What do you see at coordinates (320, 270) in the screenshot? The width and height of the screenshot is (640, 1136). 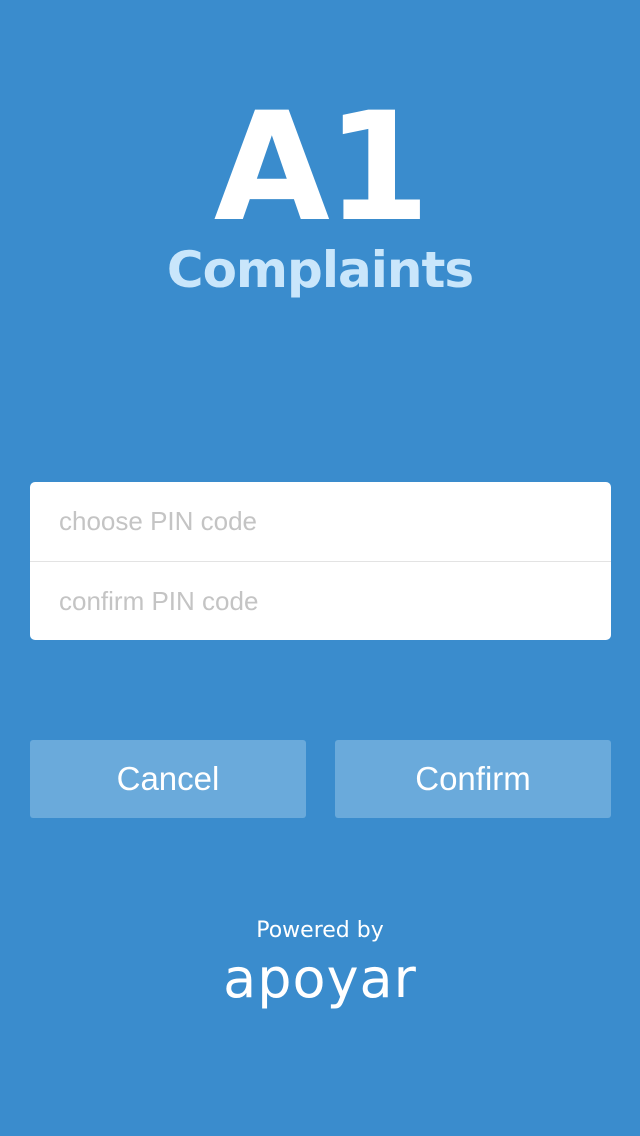 I see `app-logo-subtitle: Complaints` at bounding box center [320, 270].